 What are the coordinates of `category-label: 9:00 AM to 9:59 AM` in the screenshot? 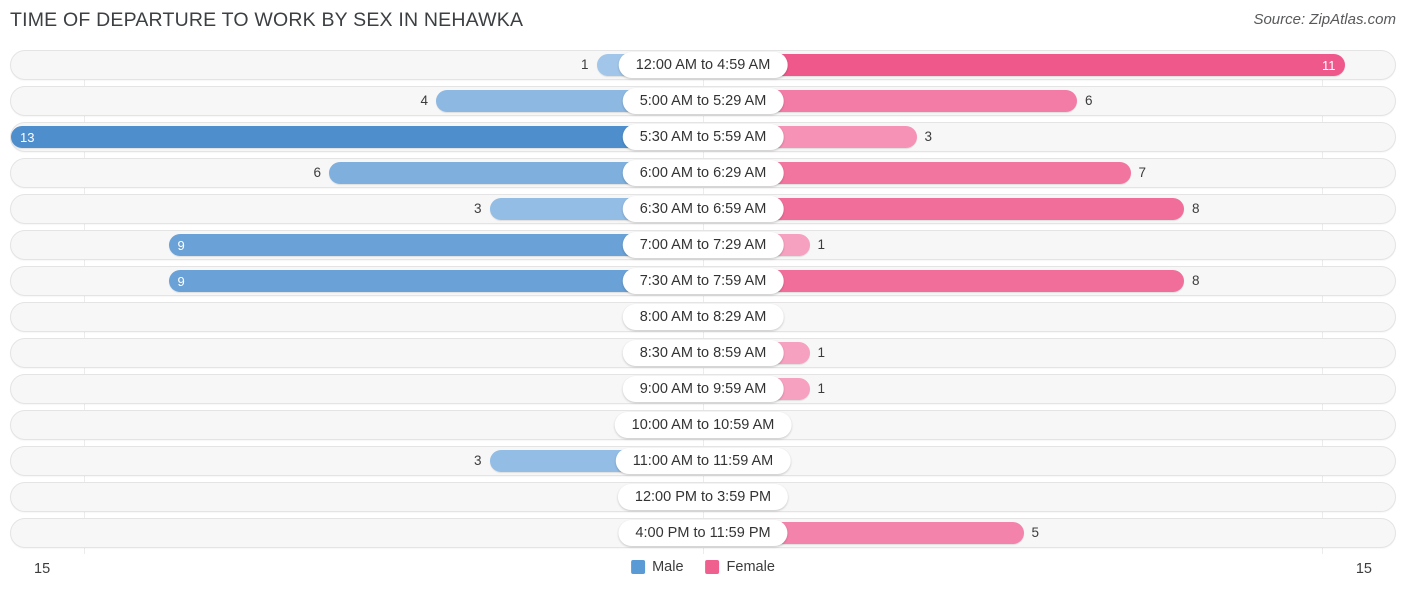 It's located at (703, 389).